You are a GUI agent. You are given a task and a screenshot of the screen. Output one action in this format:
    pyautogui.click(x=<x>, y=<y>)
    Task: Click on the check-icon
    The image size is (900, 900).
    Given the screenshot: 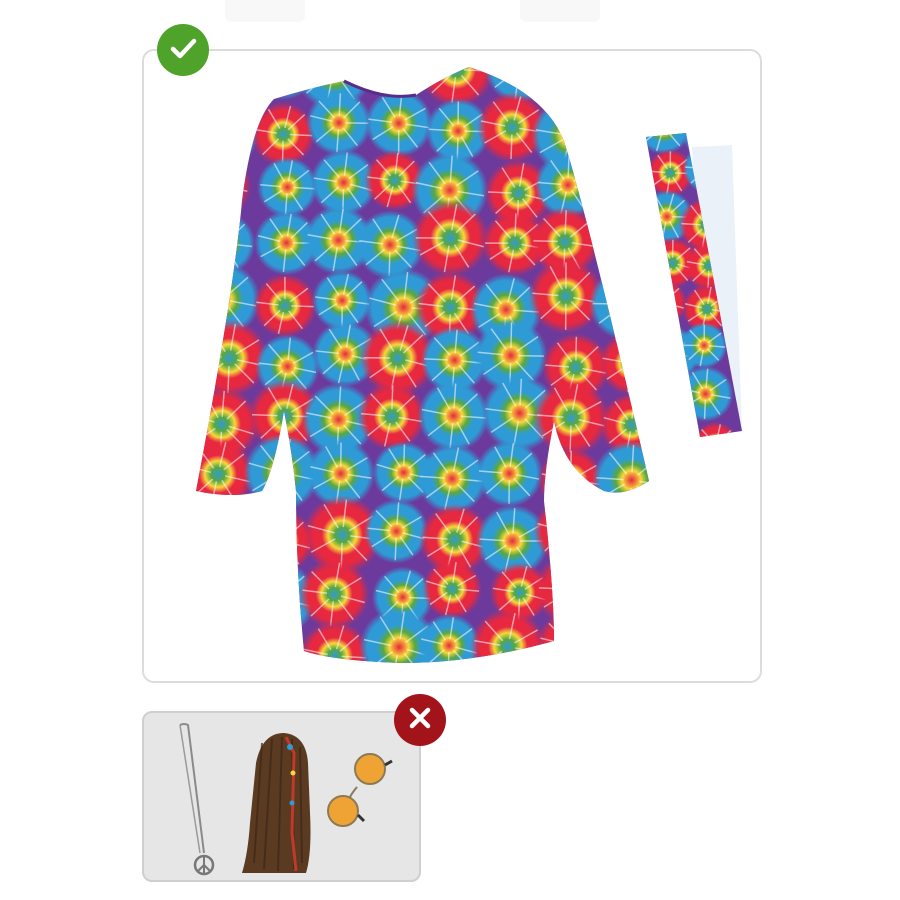 What is the action you would take?
    pyautogui.click(x=183, y=50)
    